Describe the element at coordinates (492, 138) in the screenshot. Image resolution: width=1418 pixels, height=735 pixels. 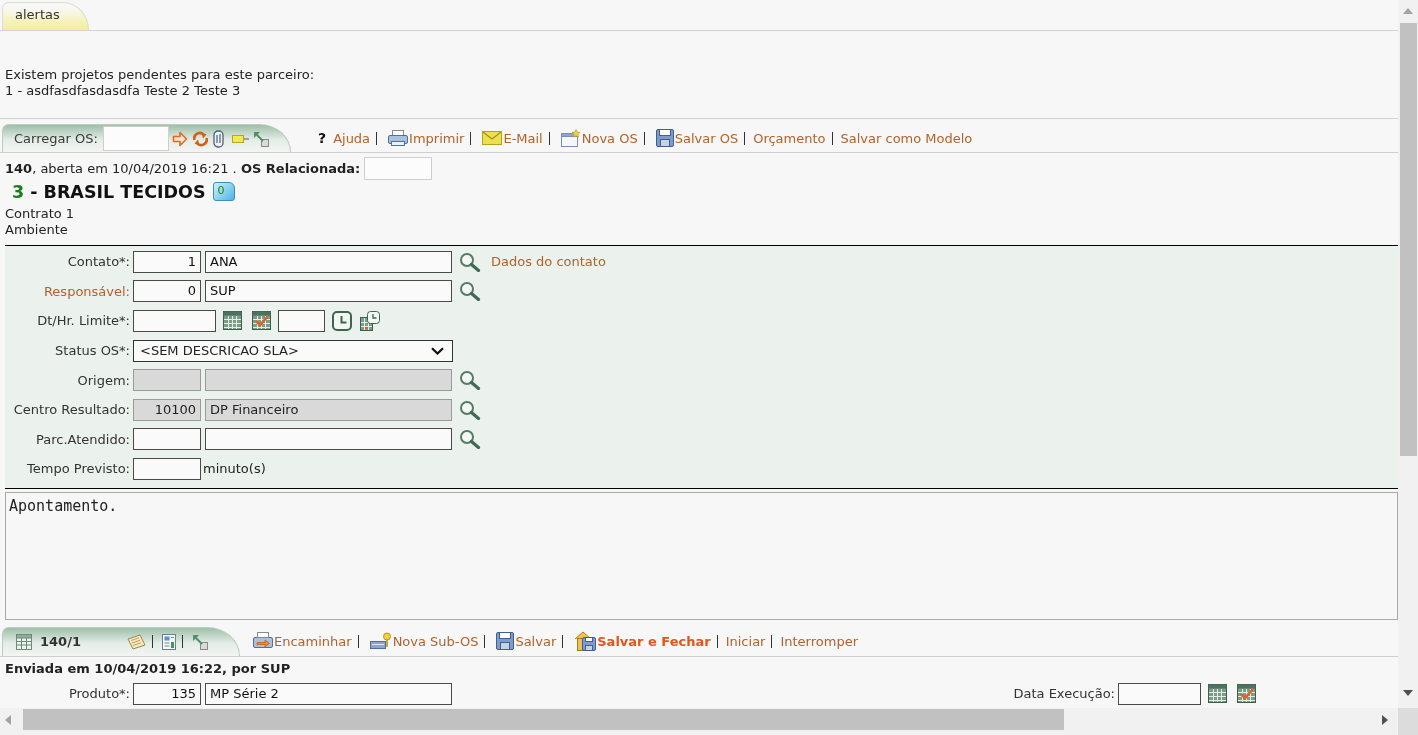
I see `envelope-icon` at that location.